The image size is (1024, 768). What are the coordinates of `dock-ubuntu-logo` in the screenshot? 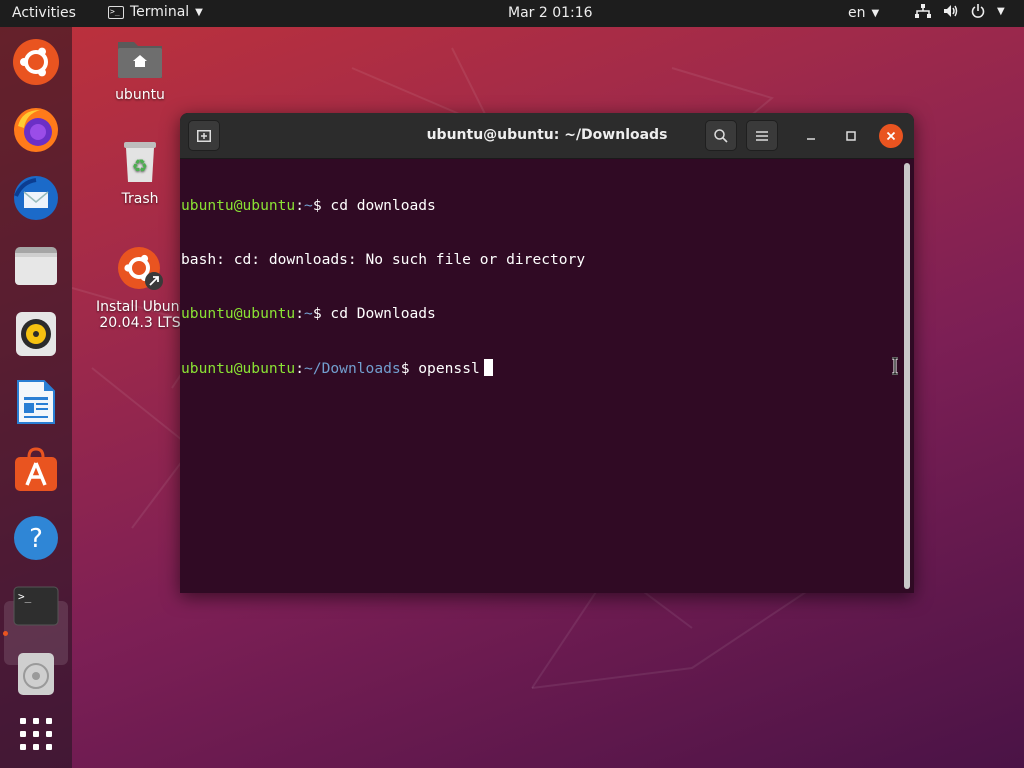 It's located at (36, 62).